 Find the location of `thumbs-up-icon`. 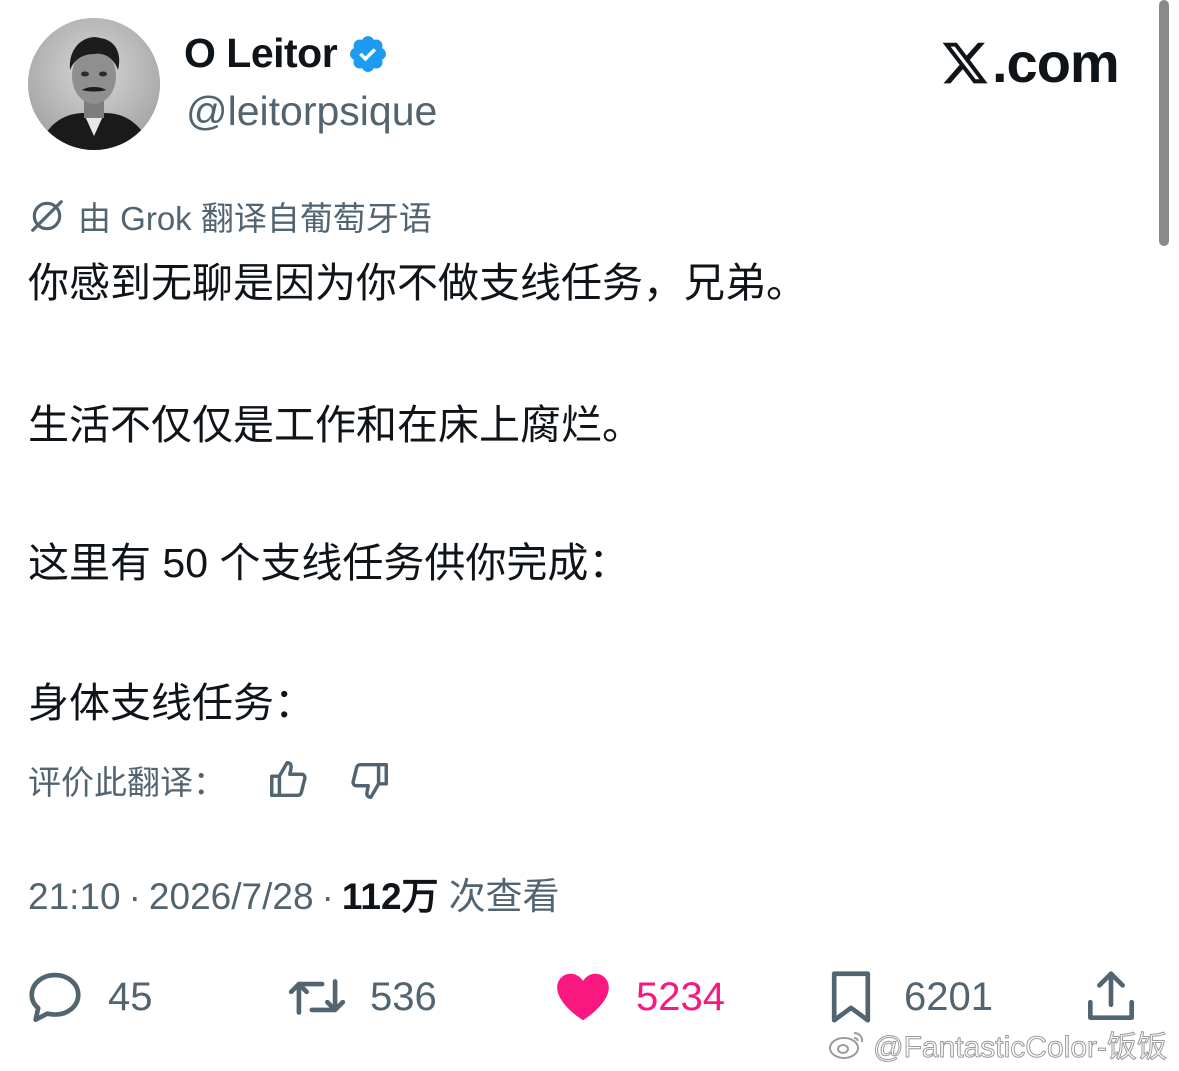

thumbs-up-icon is located at coordinates (289, 780).